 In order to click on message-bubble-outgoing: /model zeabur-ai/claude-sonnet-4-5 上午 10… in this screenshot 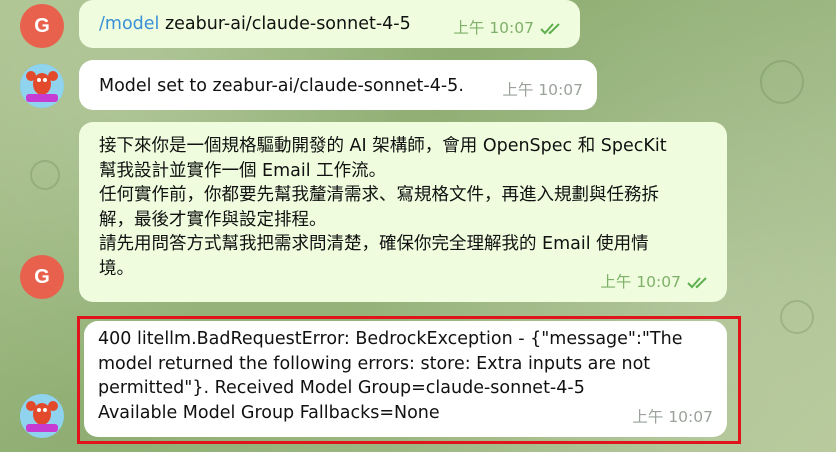, I will do `click(329, 24)`.